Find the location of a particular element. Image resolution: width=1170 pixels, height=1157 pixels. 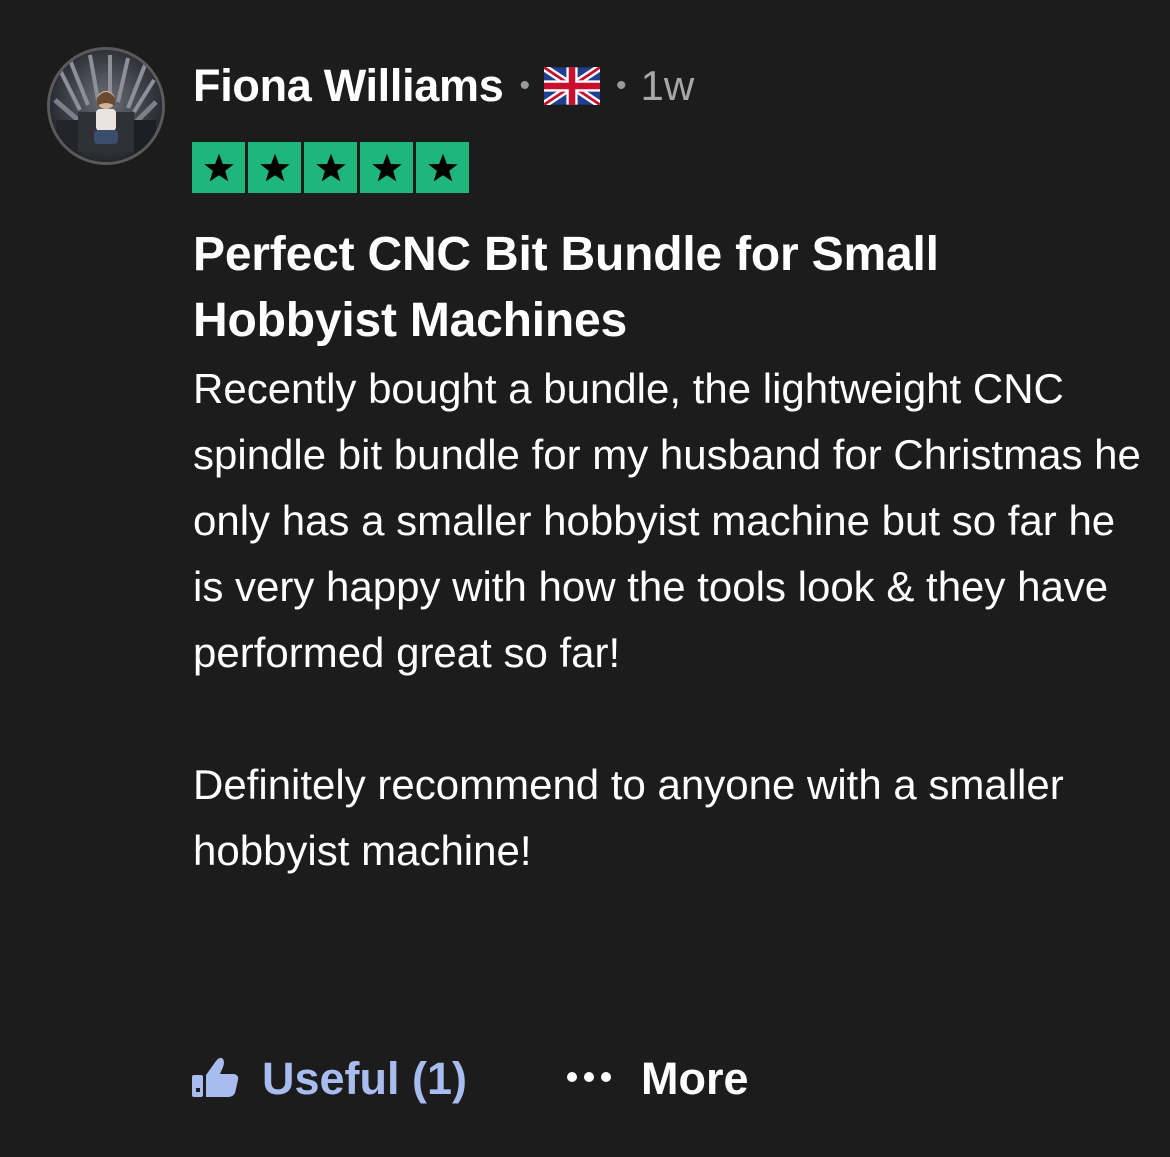

reviewer-header: Fiona Williams • • 1w is located at coordinates (443, 86).